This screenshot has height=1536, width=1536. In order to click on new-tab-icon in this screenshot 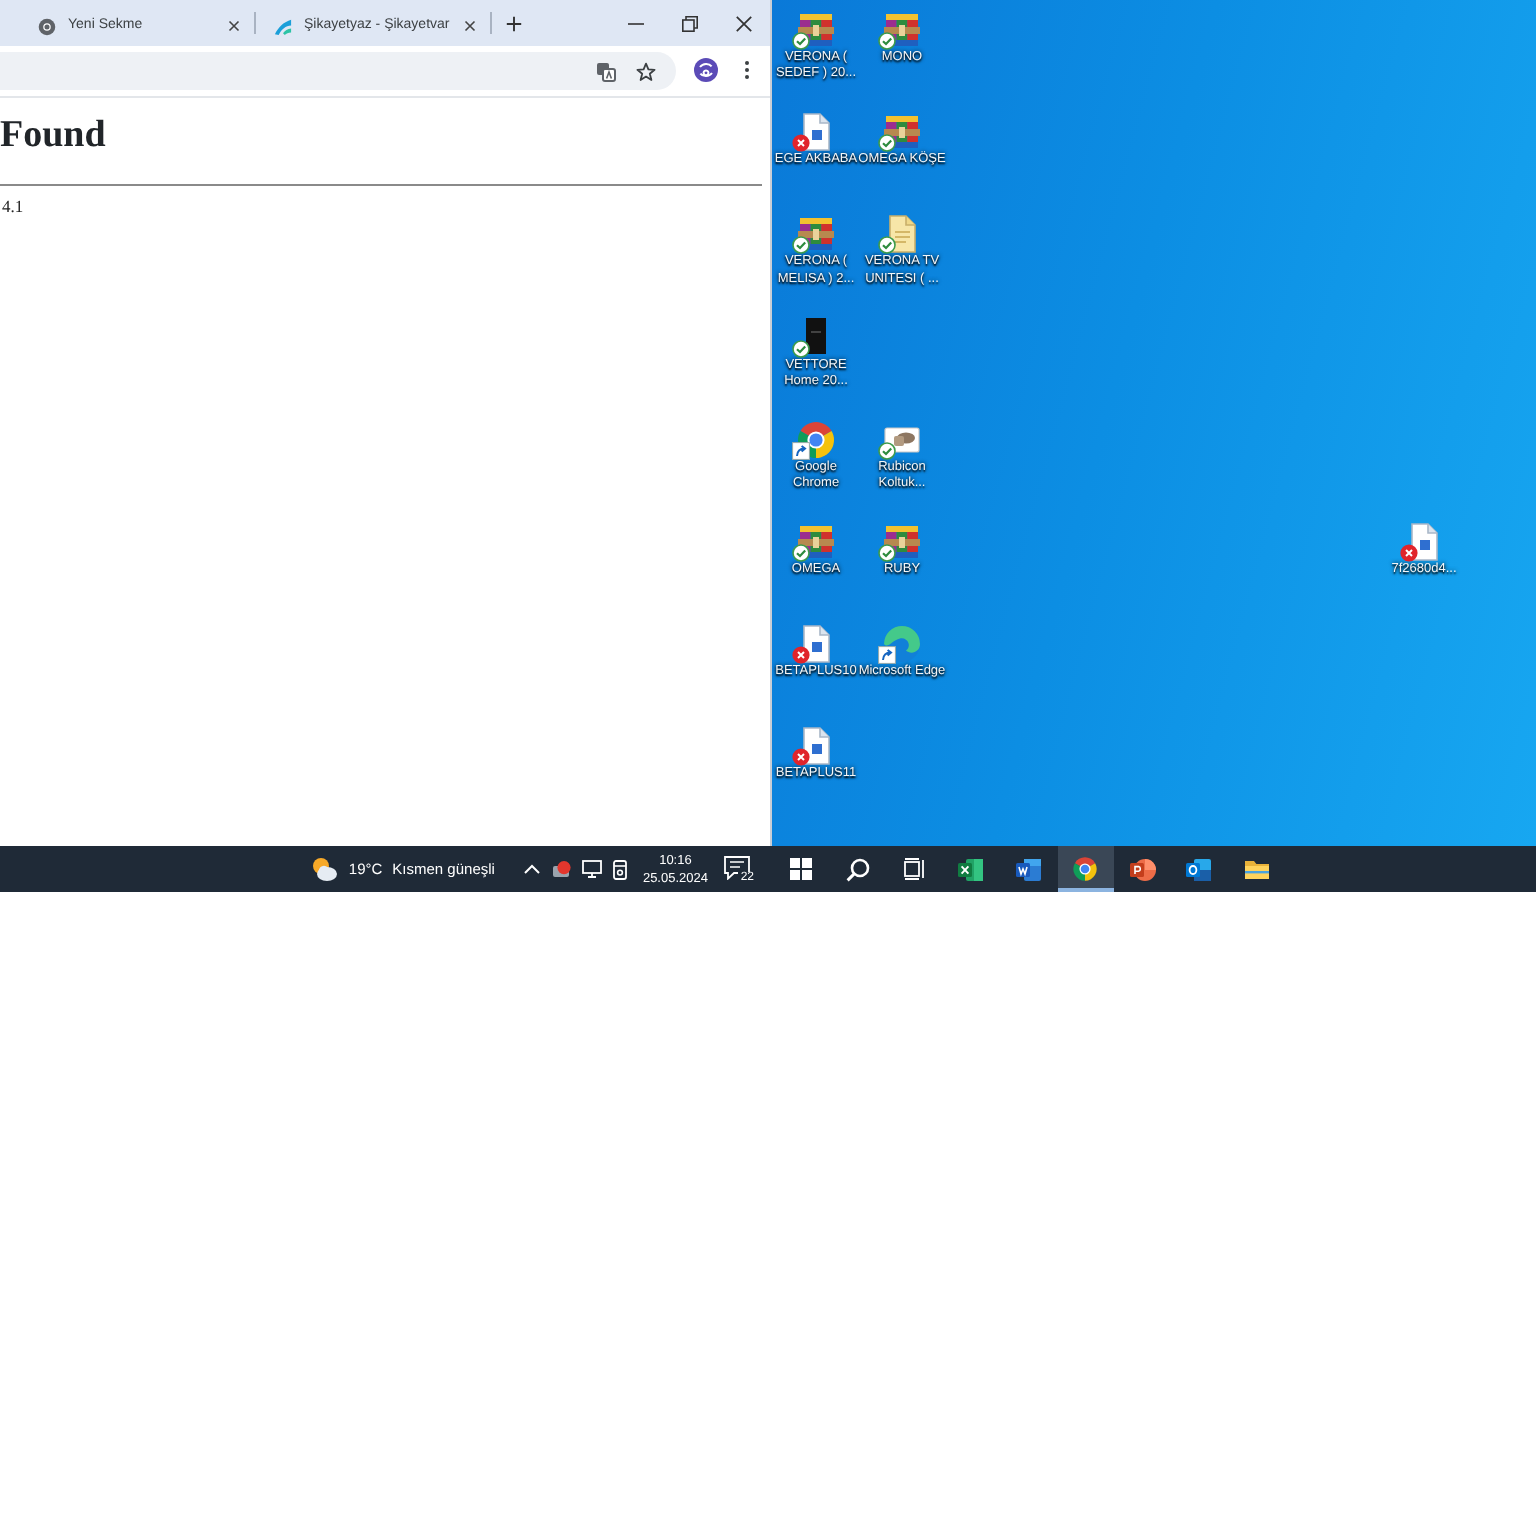, I will do `click(514, 23)`.